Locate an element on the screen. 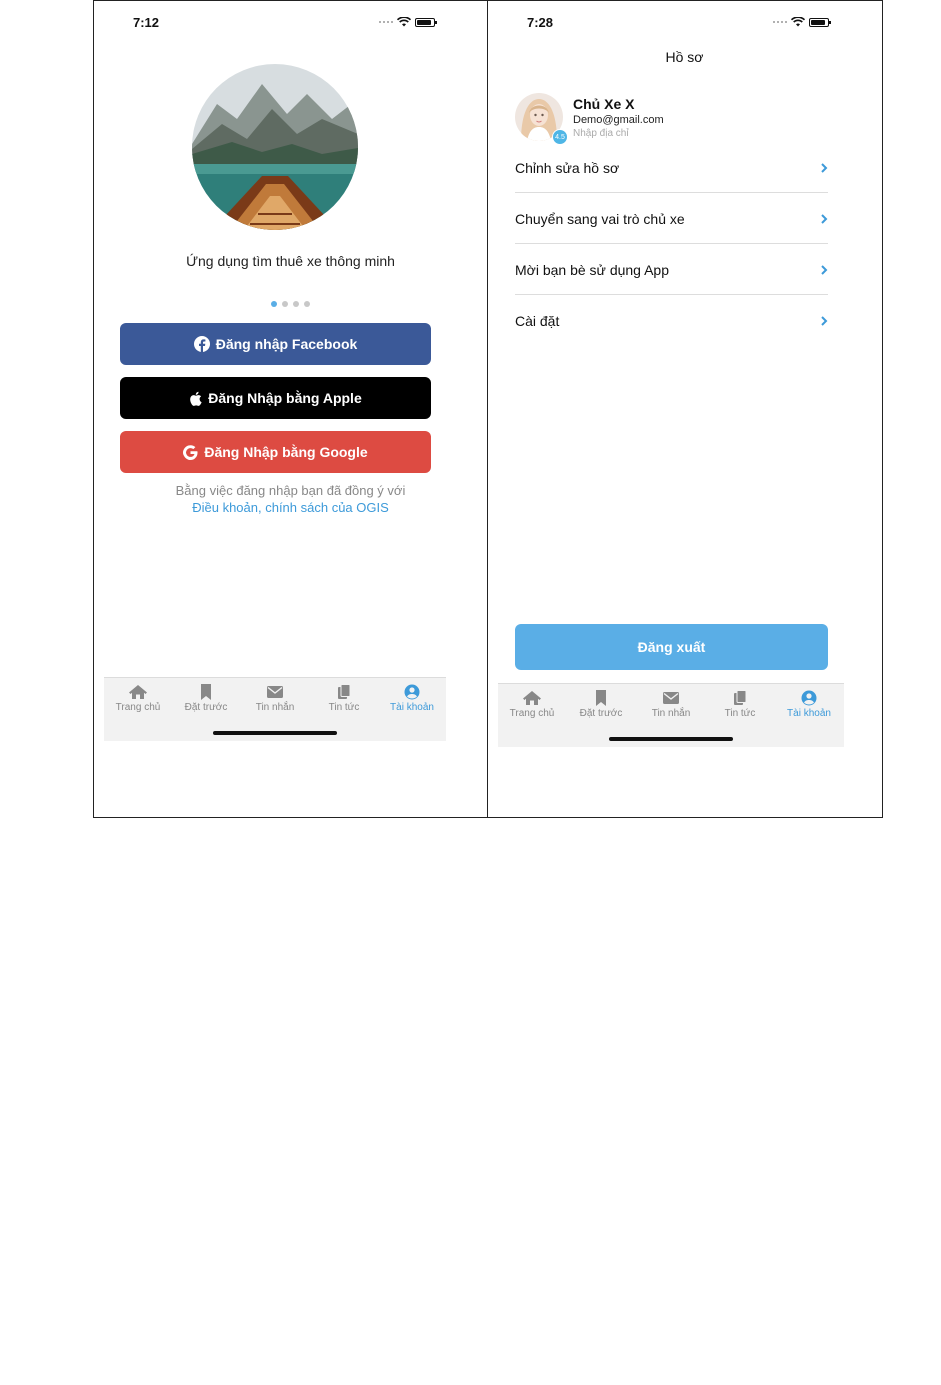 Image resolution: width=941 pixels, height=1385 pixels. menu-item-label: Chuyển sang vai trò chủ xe is located at coordinates (600, 218).